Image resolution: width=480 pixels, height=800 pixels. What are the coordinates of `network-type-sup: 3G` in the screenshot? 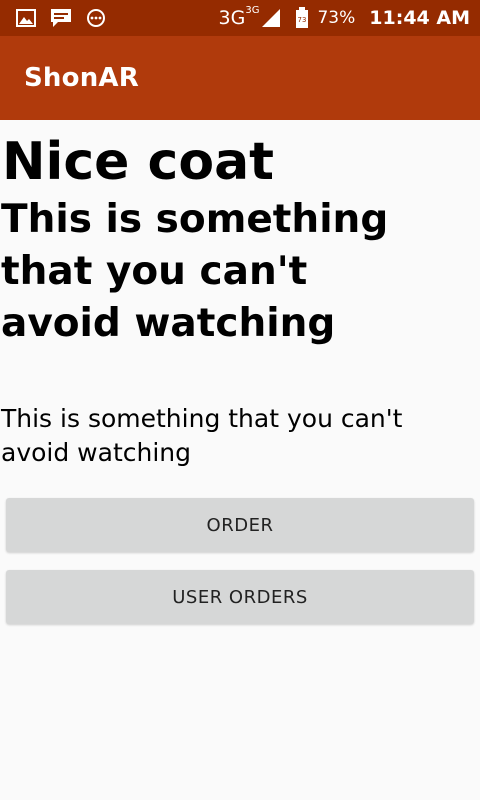 It's located at (252, 10).